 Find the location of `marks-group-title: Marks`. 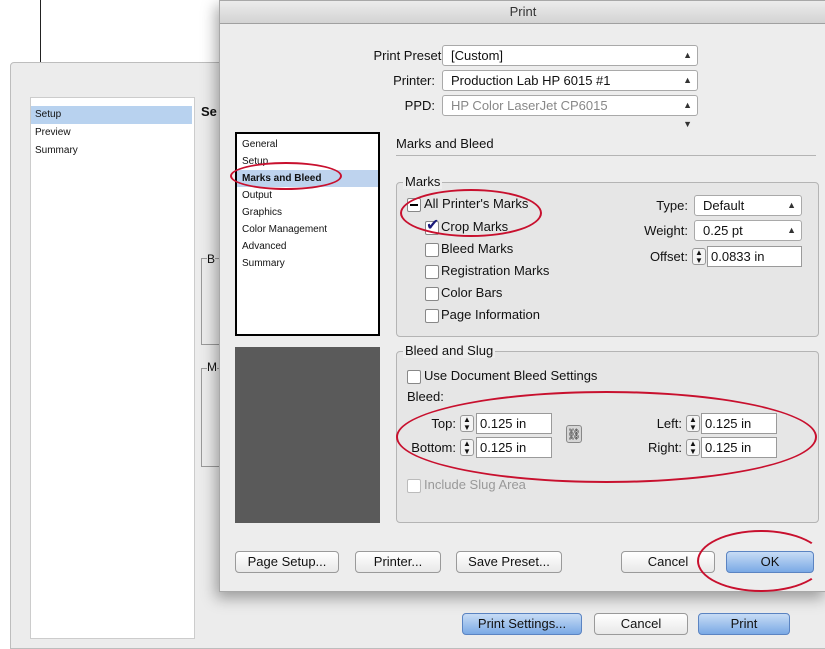

marks-group-title: Marks is located at coordinates (423, 181).